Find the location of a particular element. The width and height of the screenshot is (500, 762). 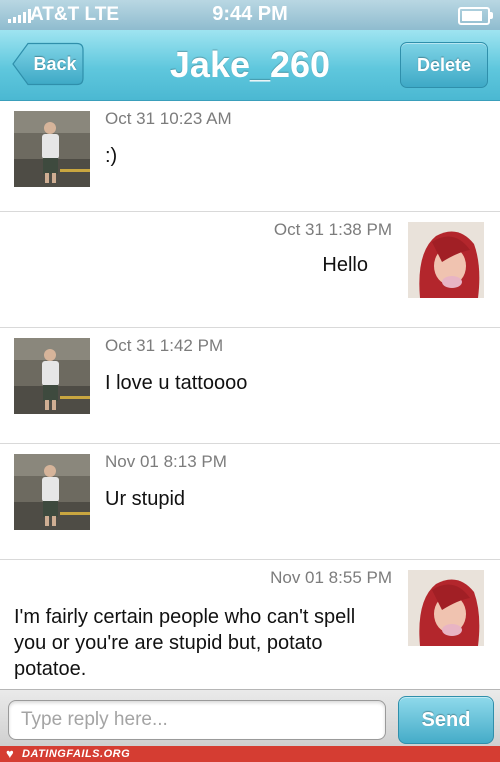

navigation-bar: Back Jake_260 Delete is located at coordinates (250, 65).